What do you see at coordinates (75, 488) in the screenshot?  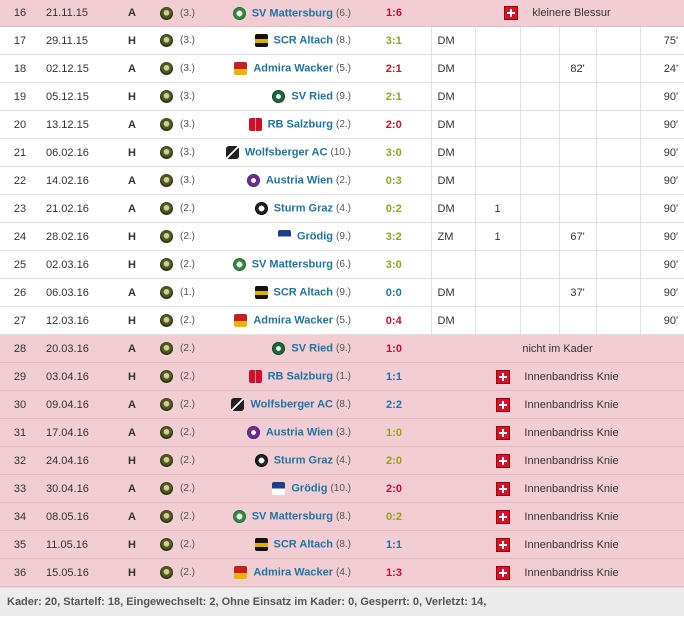 I see `match-date: 30.04.16` at bounding box center [75, 488].